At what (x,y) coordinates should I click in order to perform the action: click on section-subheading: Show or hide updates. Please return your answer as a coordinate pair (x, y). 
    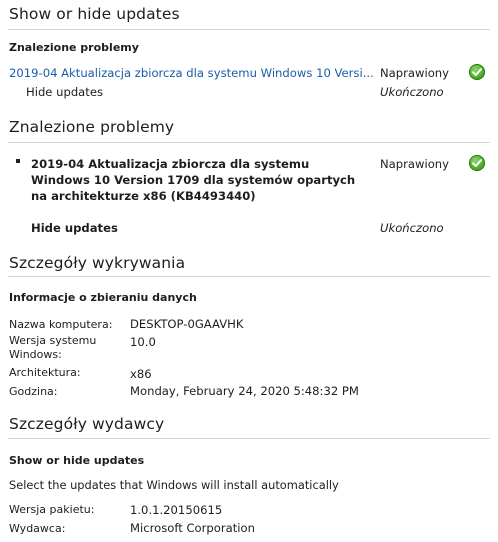
    Looking at the image, I should click on (77, 460).